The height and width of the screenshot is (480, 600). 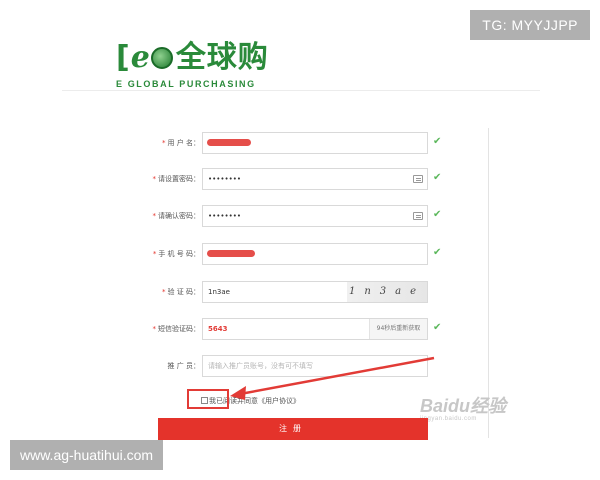 I want to click on confirm-password-label: * 请确认密码：, so click(x=176, y=216).